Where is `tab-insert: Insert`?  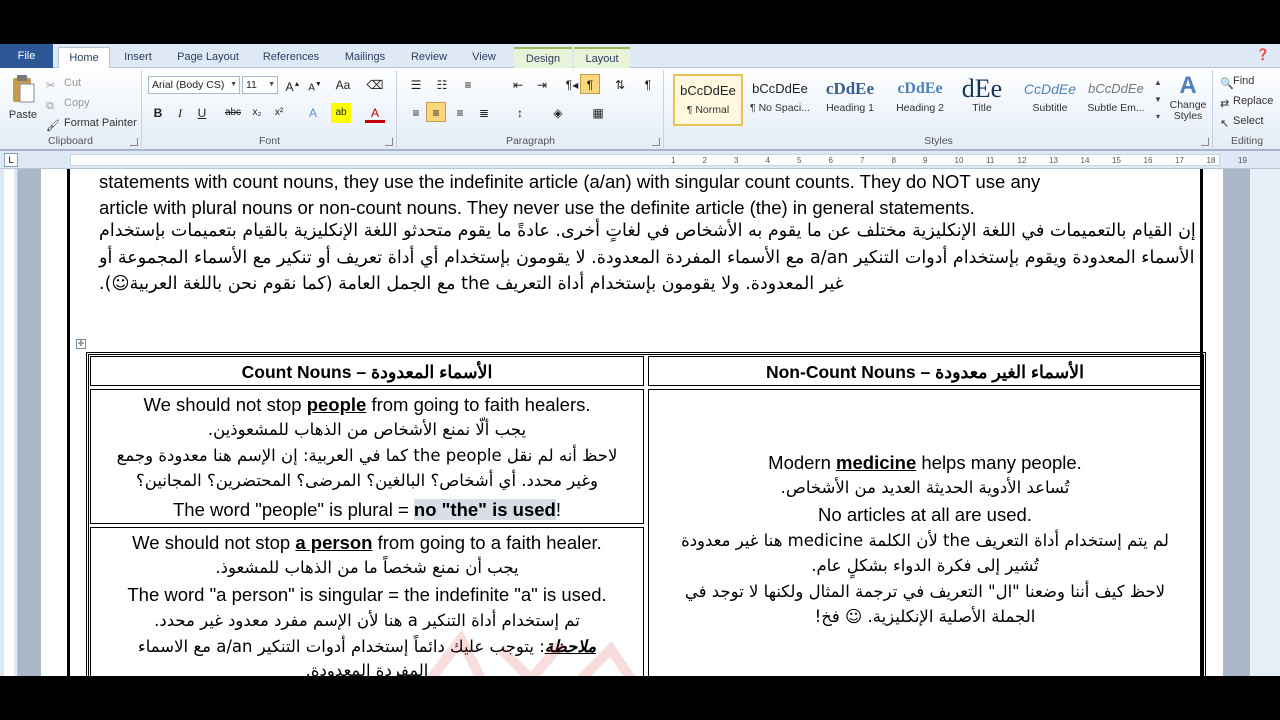 tab-insert: Insert is located at coordinates (138, 57).